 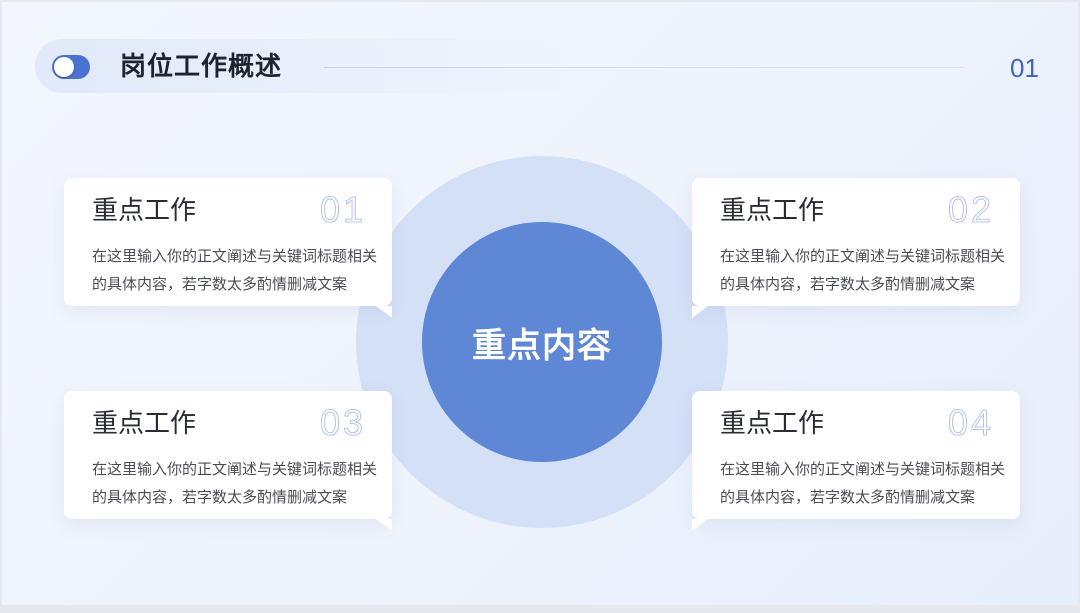 What do you see at coordinates (542, 345) in the screenshot?
I see `center-label: 重点内容` at bounding box center [542, 345].